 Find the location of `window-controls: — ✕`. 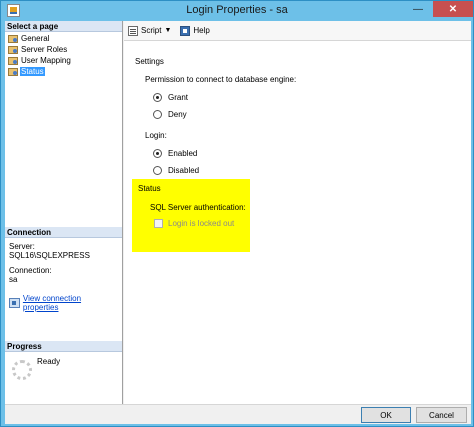

window-controls: — ✕ is located at coordinates (438, 9).